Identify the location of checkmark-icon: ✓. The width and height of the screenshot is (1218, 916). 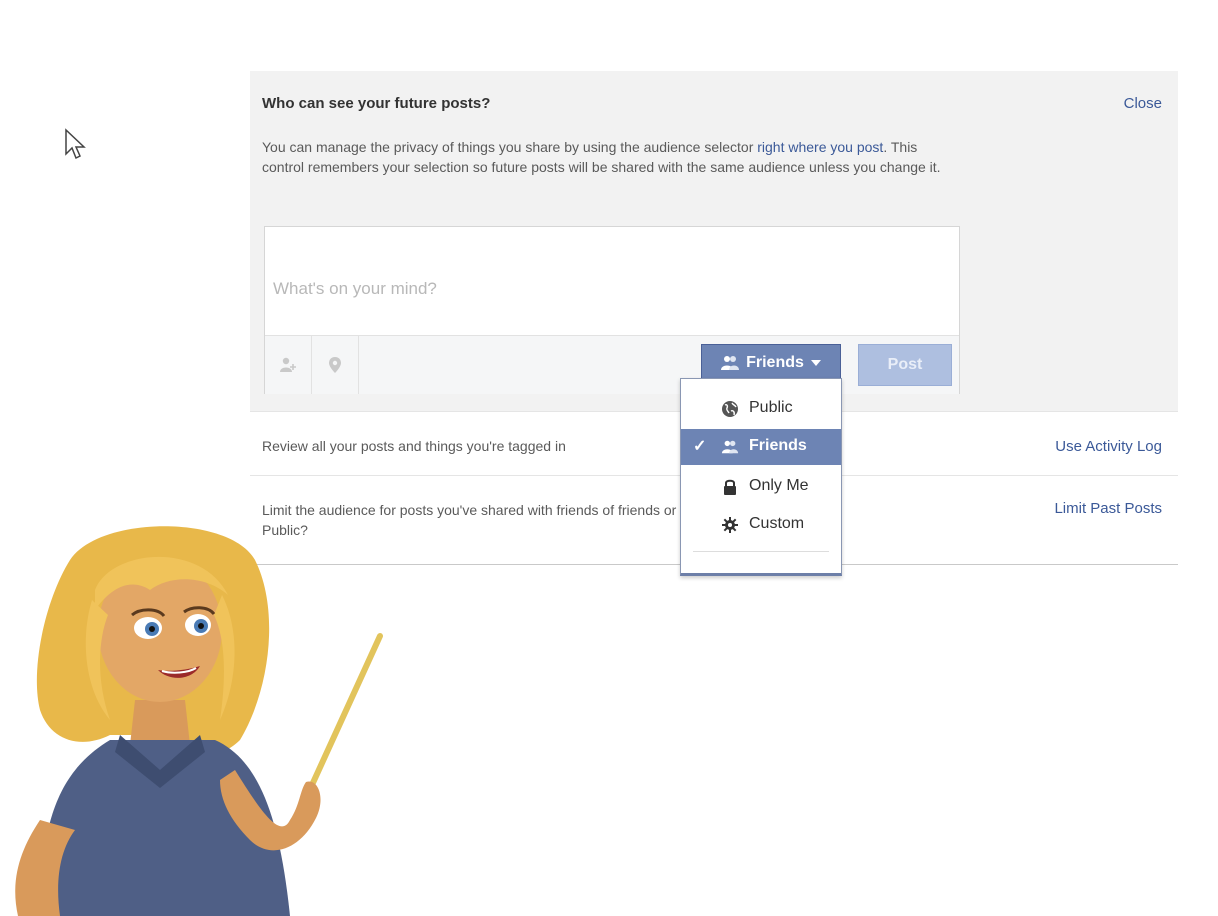
(700, 446).